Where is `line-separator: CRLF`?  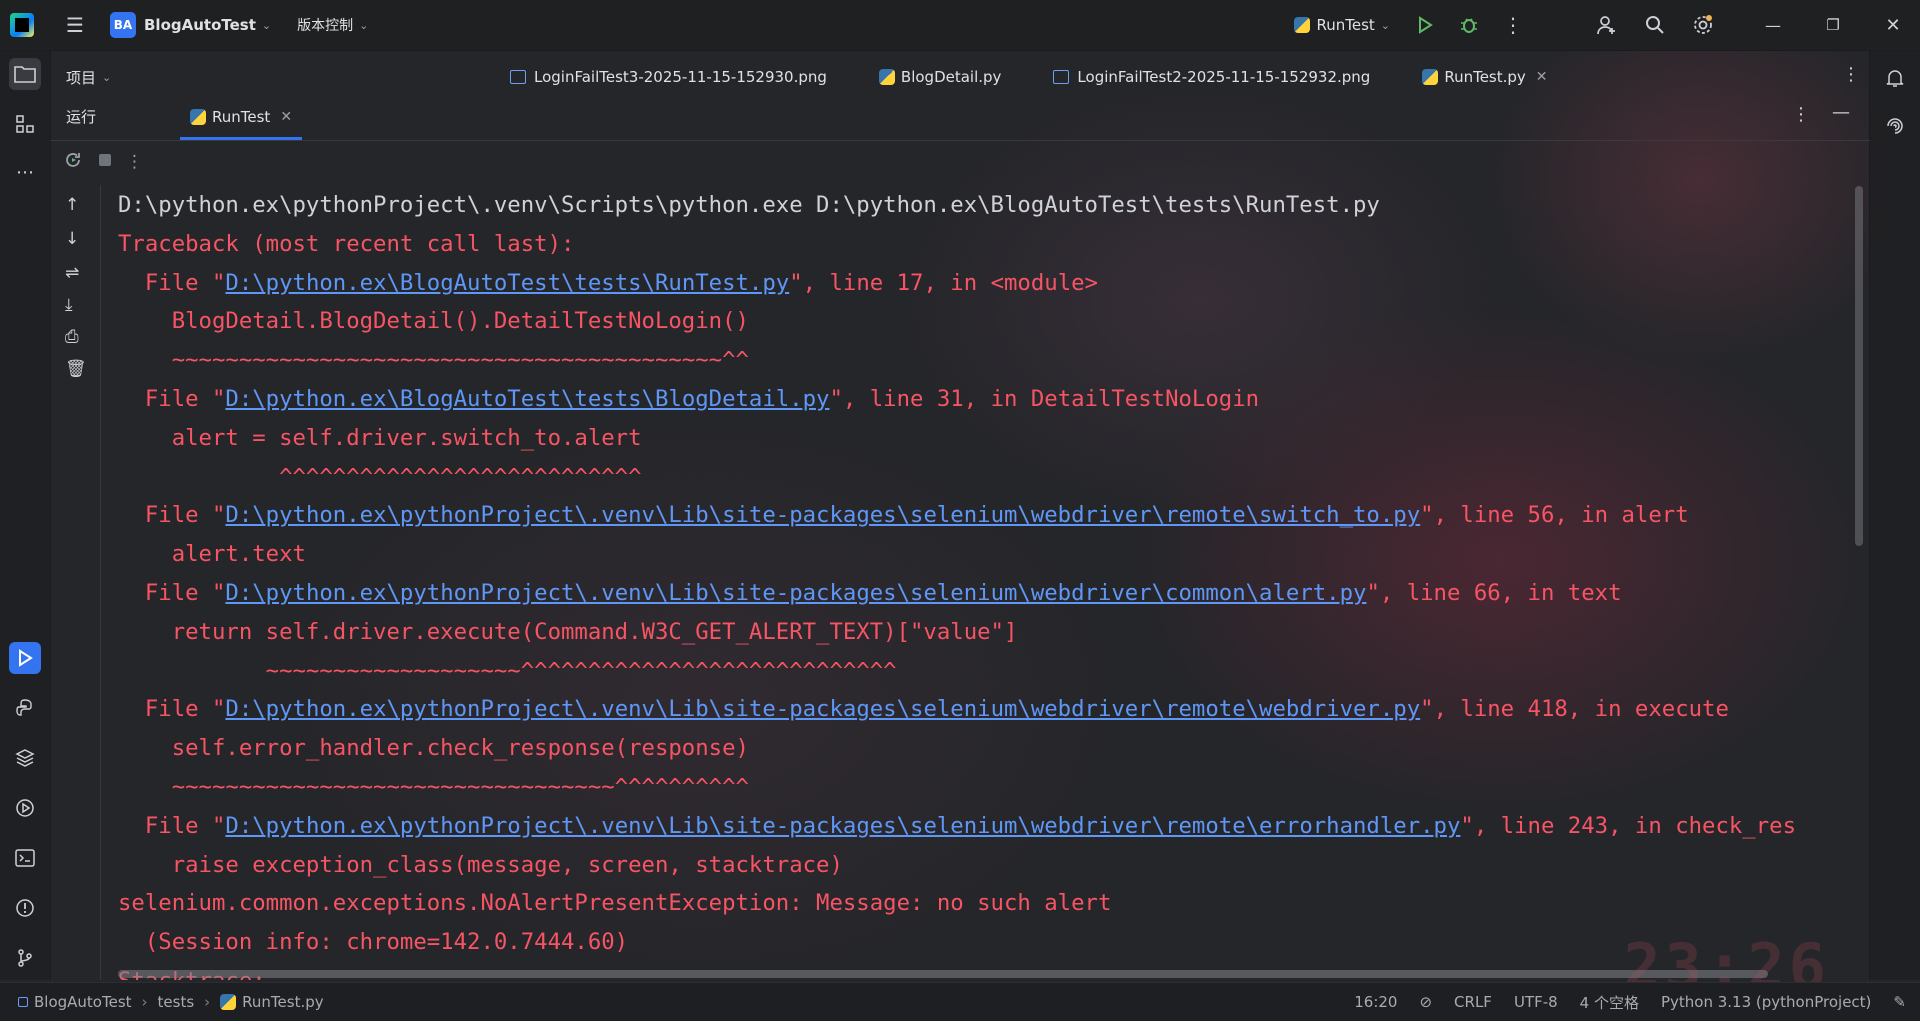 line-separator: CRLF is located at coordinates (1473, 1002).